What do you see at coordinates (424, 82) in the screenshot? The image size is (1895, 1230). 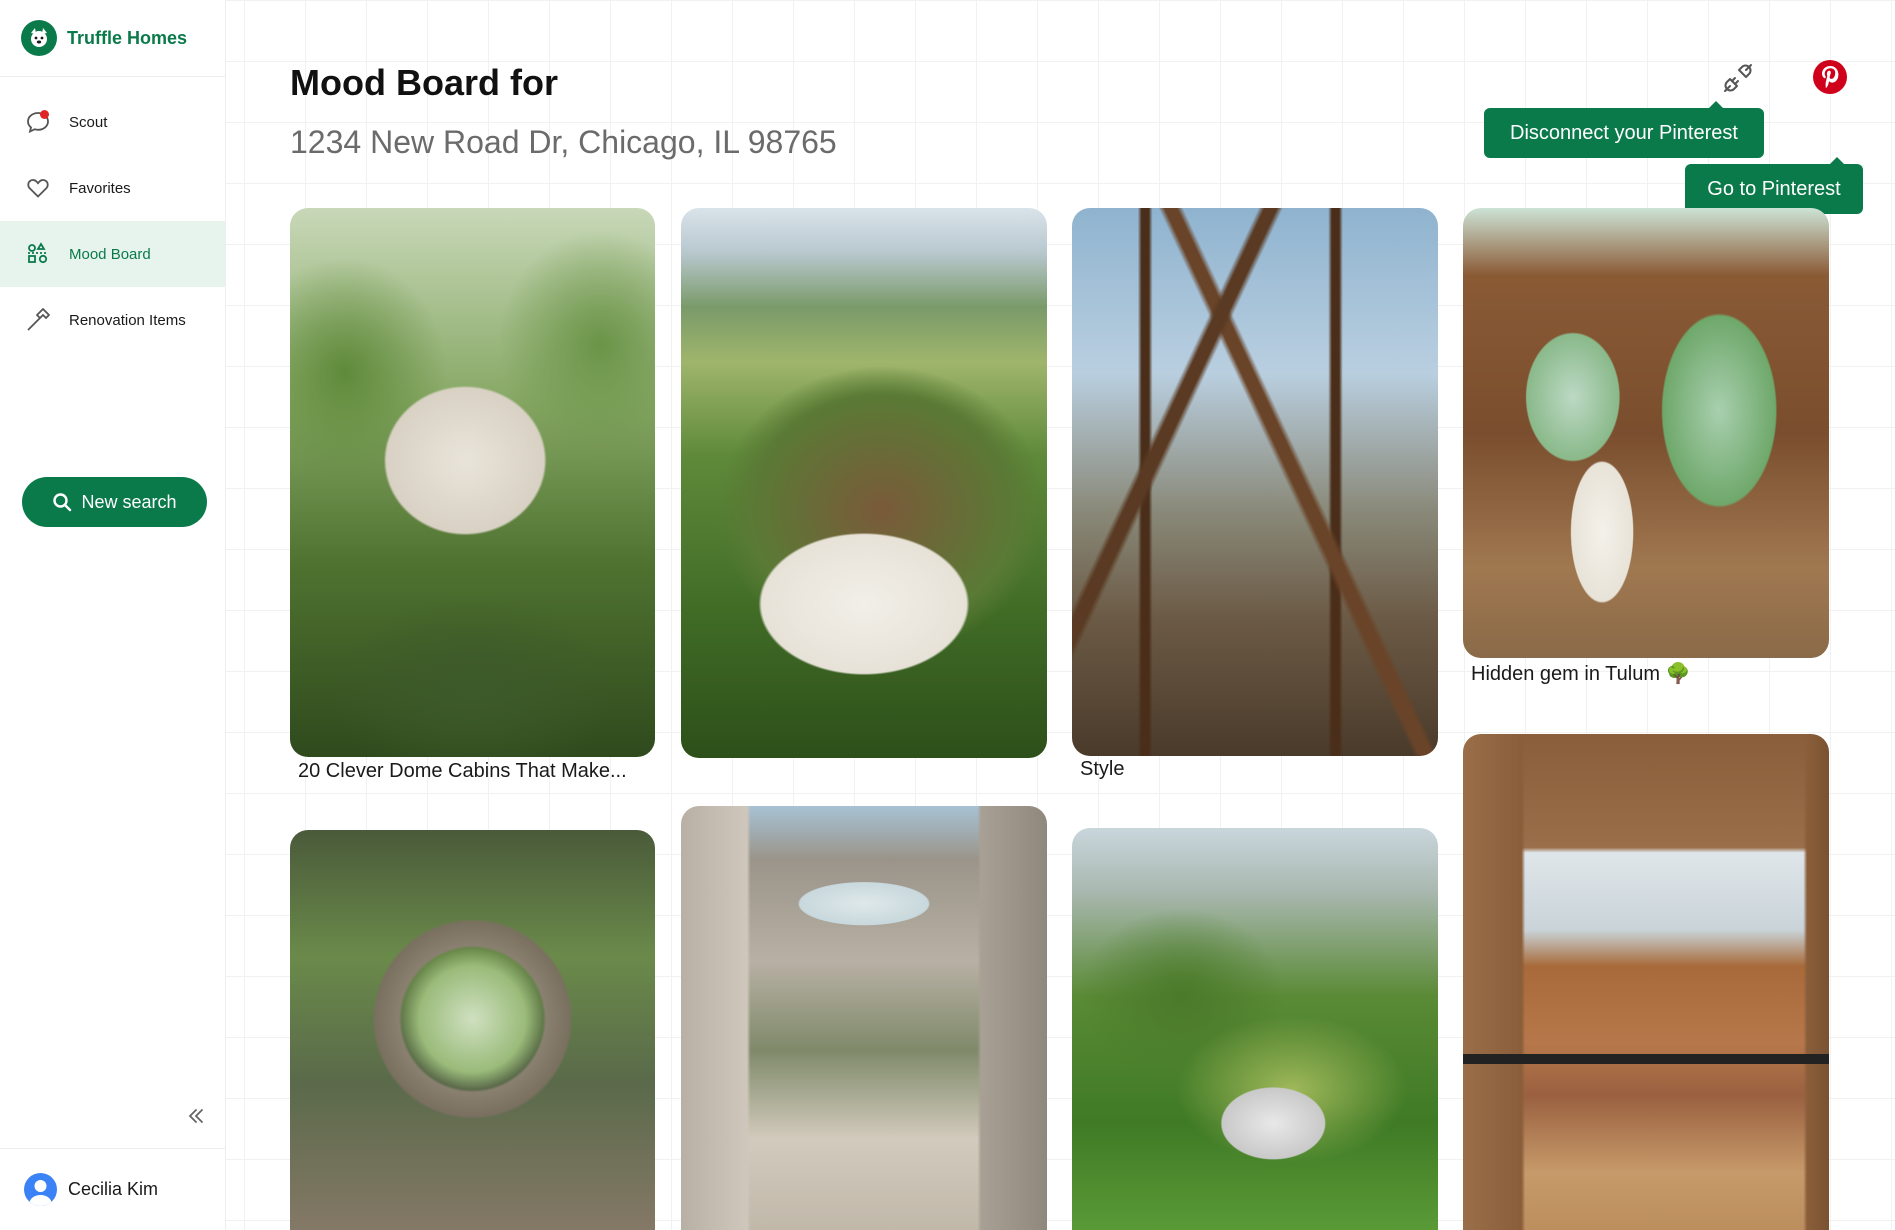 I see `page-title: Mood Board for` at bounding box center [424, 82].